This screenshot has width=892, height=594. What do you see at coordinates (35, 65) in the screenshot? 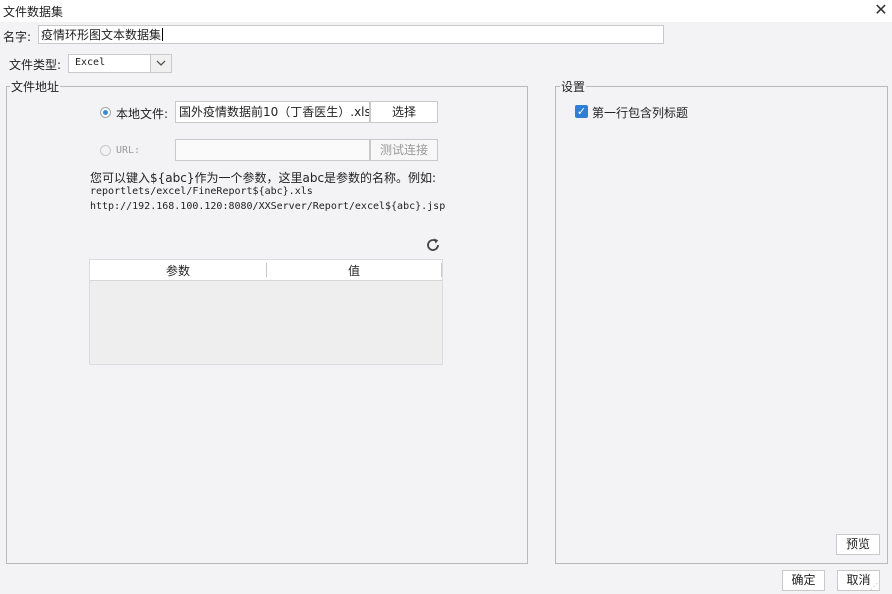
I see `file-type-label: 文件类型:` at bounding box center [35, 65].